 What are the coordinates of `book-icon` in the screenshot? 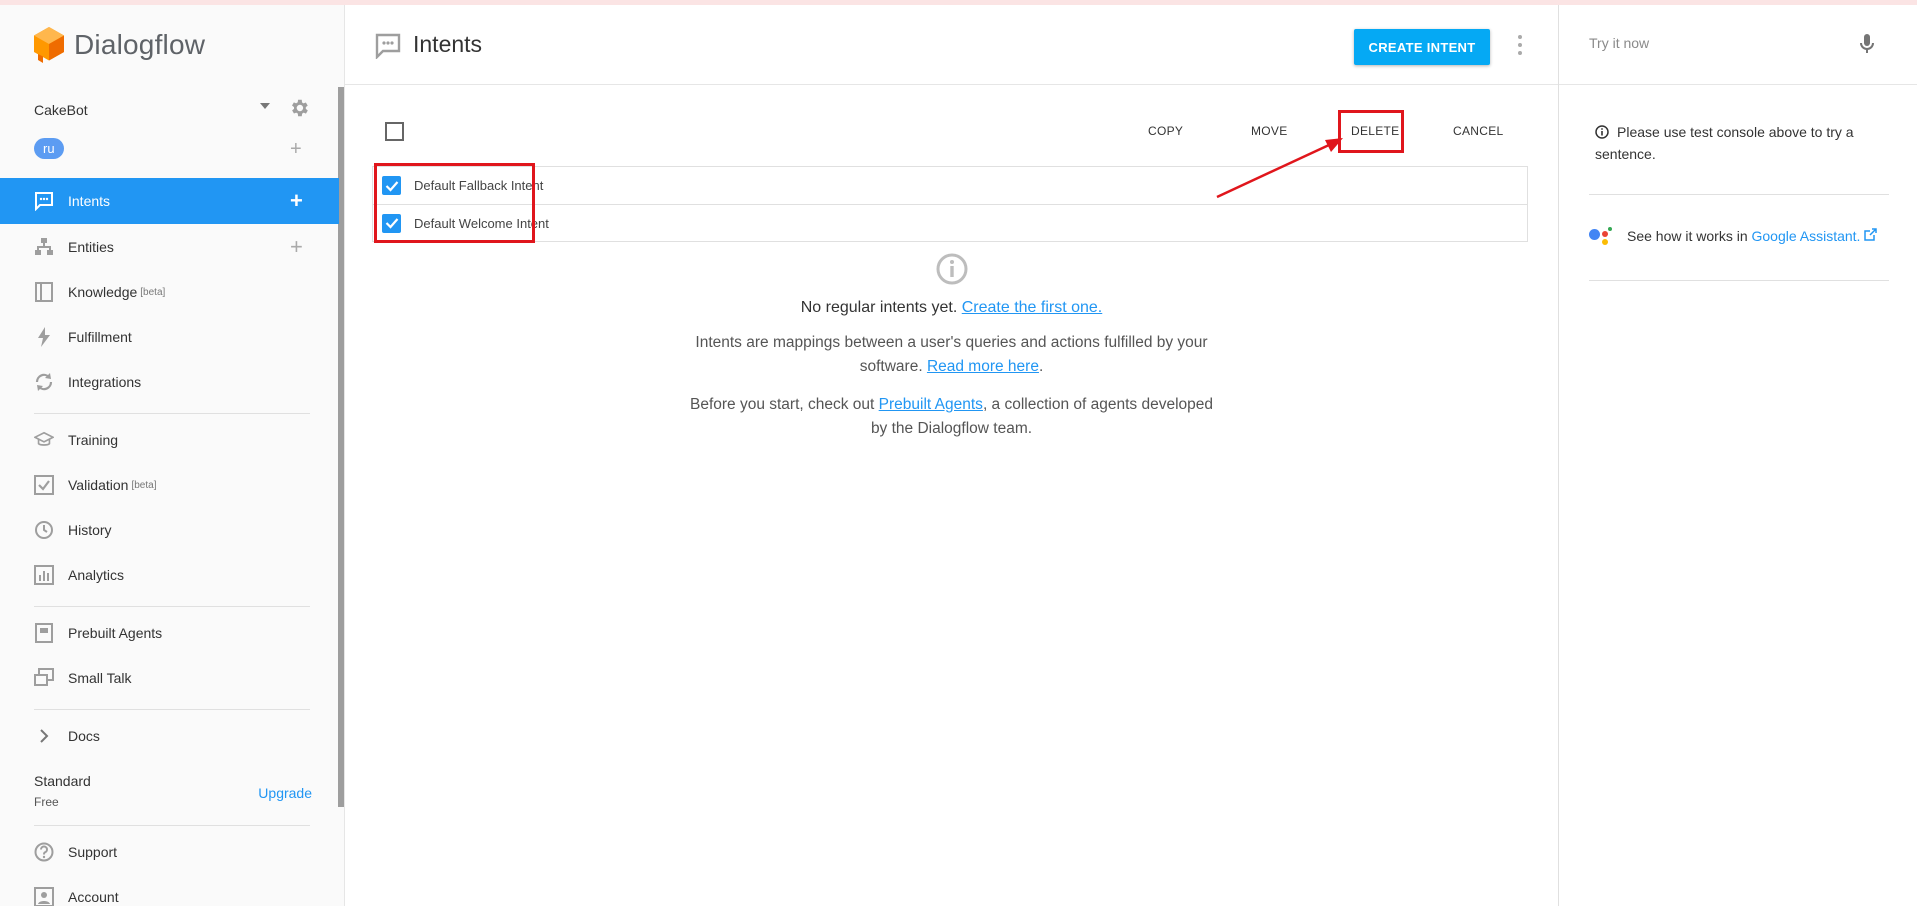 It's located at (44, 292).